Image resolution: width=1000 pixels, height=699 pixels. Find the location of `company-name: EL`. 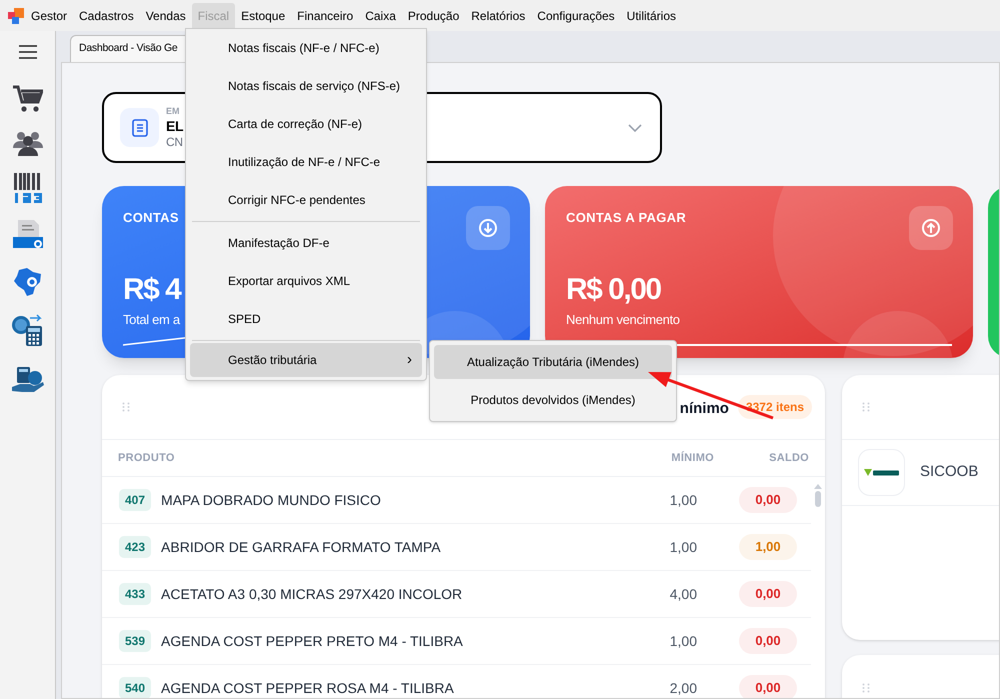

company-name: EL is located at coordinates (175, 126).